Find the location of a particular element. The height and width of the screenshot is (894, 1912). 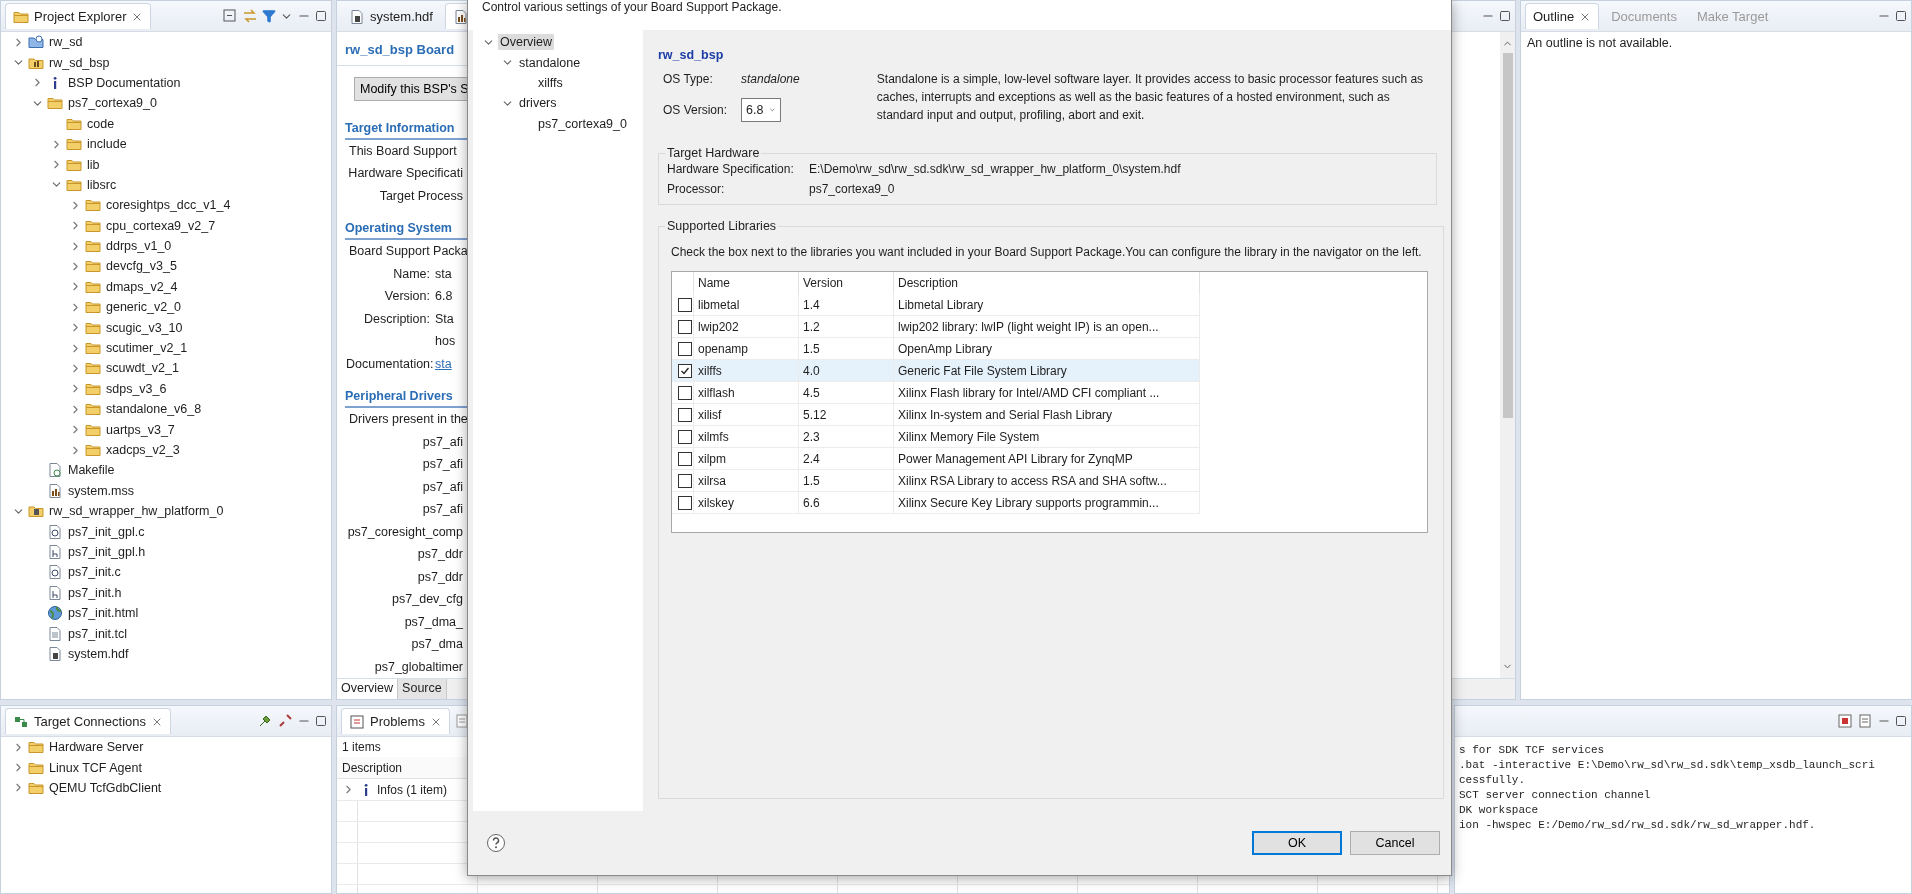

editor-tab: Overview is located at coordinates (368, 689).